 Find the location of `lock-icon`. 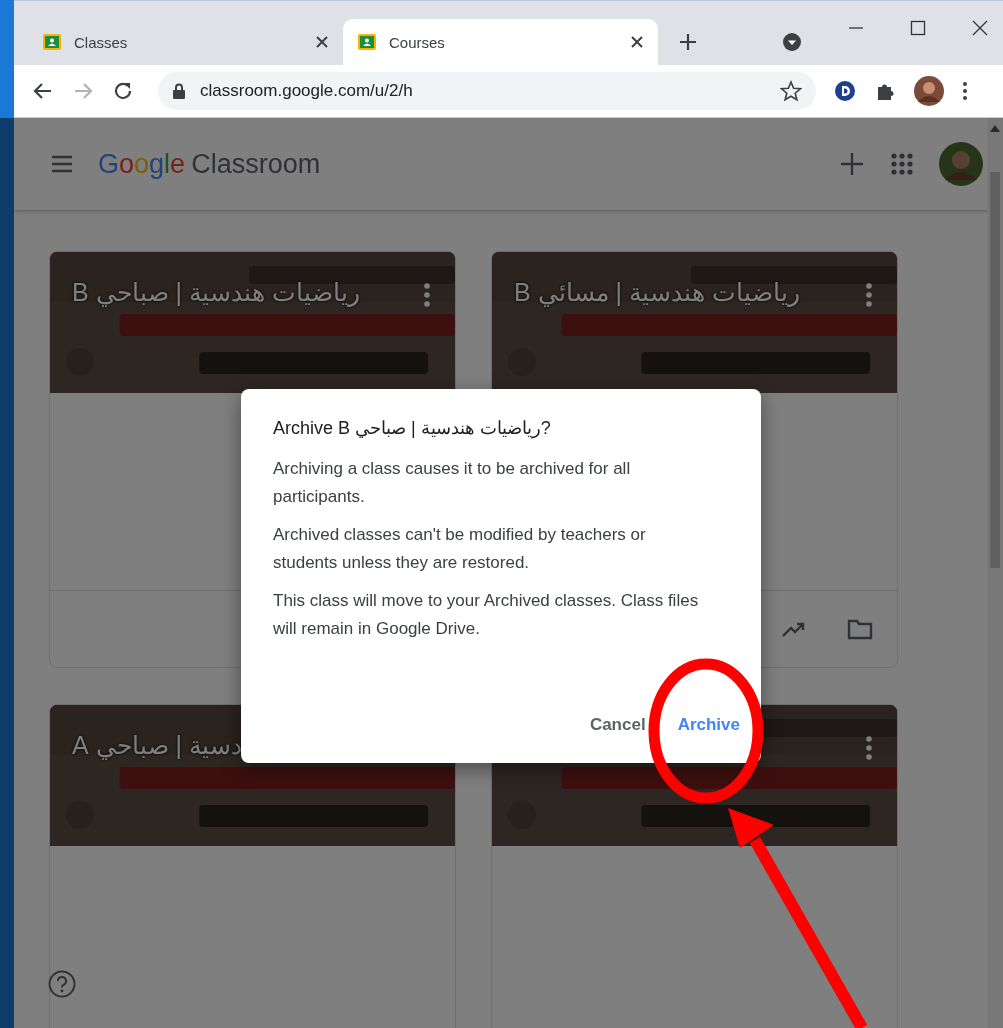

lock-icon is located at coordinates (179, 91).